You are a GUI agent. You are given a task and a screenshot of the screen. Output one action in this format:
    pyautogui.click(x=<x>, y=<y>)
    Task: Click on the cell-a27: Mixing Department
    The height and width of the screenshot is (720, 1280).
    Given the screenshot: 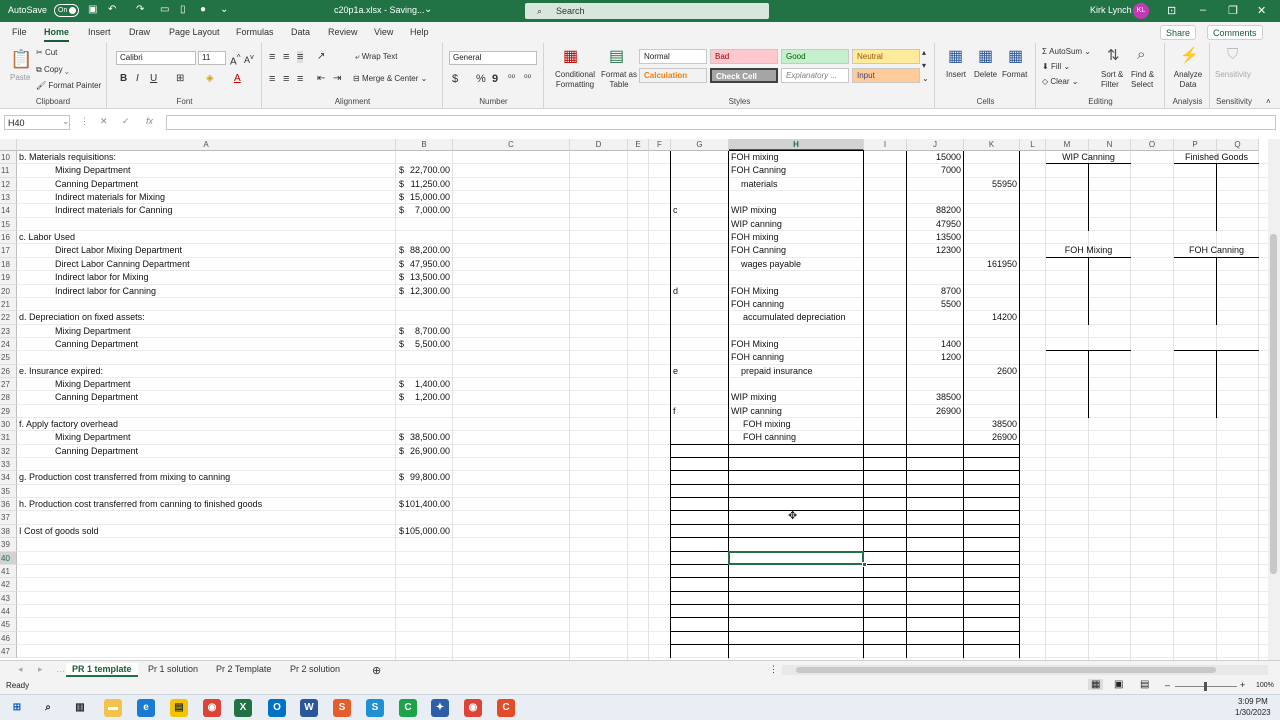 What is the action you would take?
    pyautogui.click(x=308, y=384)
    